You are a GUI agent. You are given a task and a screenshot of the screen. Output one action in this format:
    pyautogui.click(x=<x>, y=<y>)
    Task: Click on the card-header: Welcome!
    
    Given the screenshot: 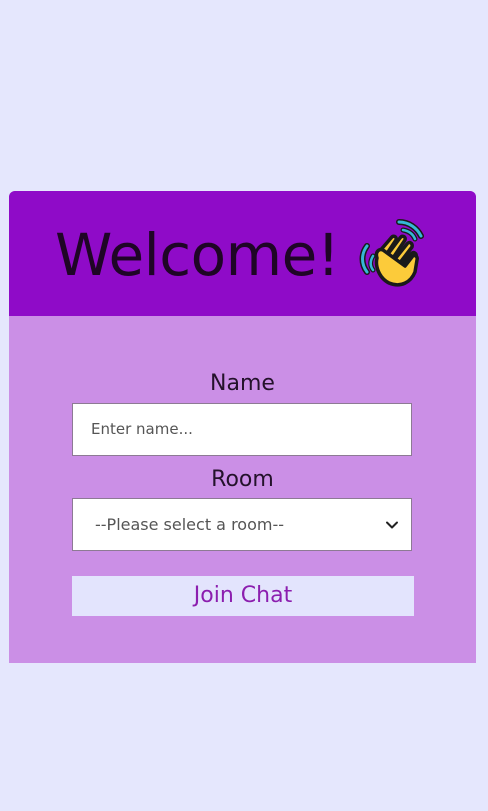 What is the action you would take?
    pyautogui.click(x=242, y=253)
    